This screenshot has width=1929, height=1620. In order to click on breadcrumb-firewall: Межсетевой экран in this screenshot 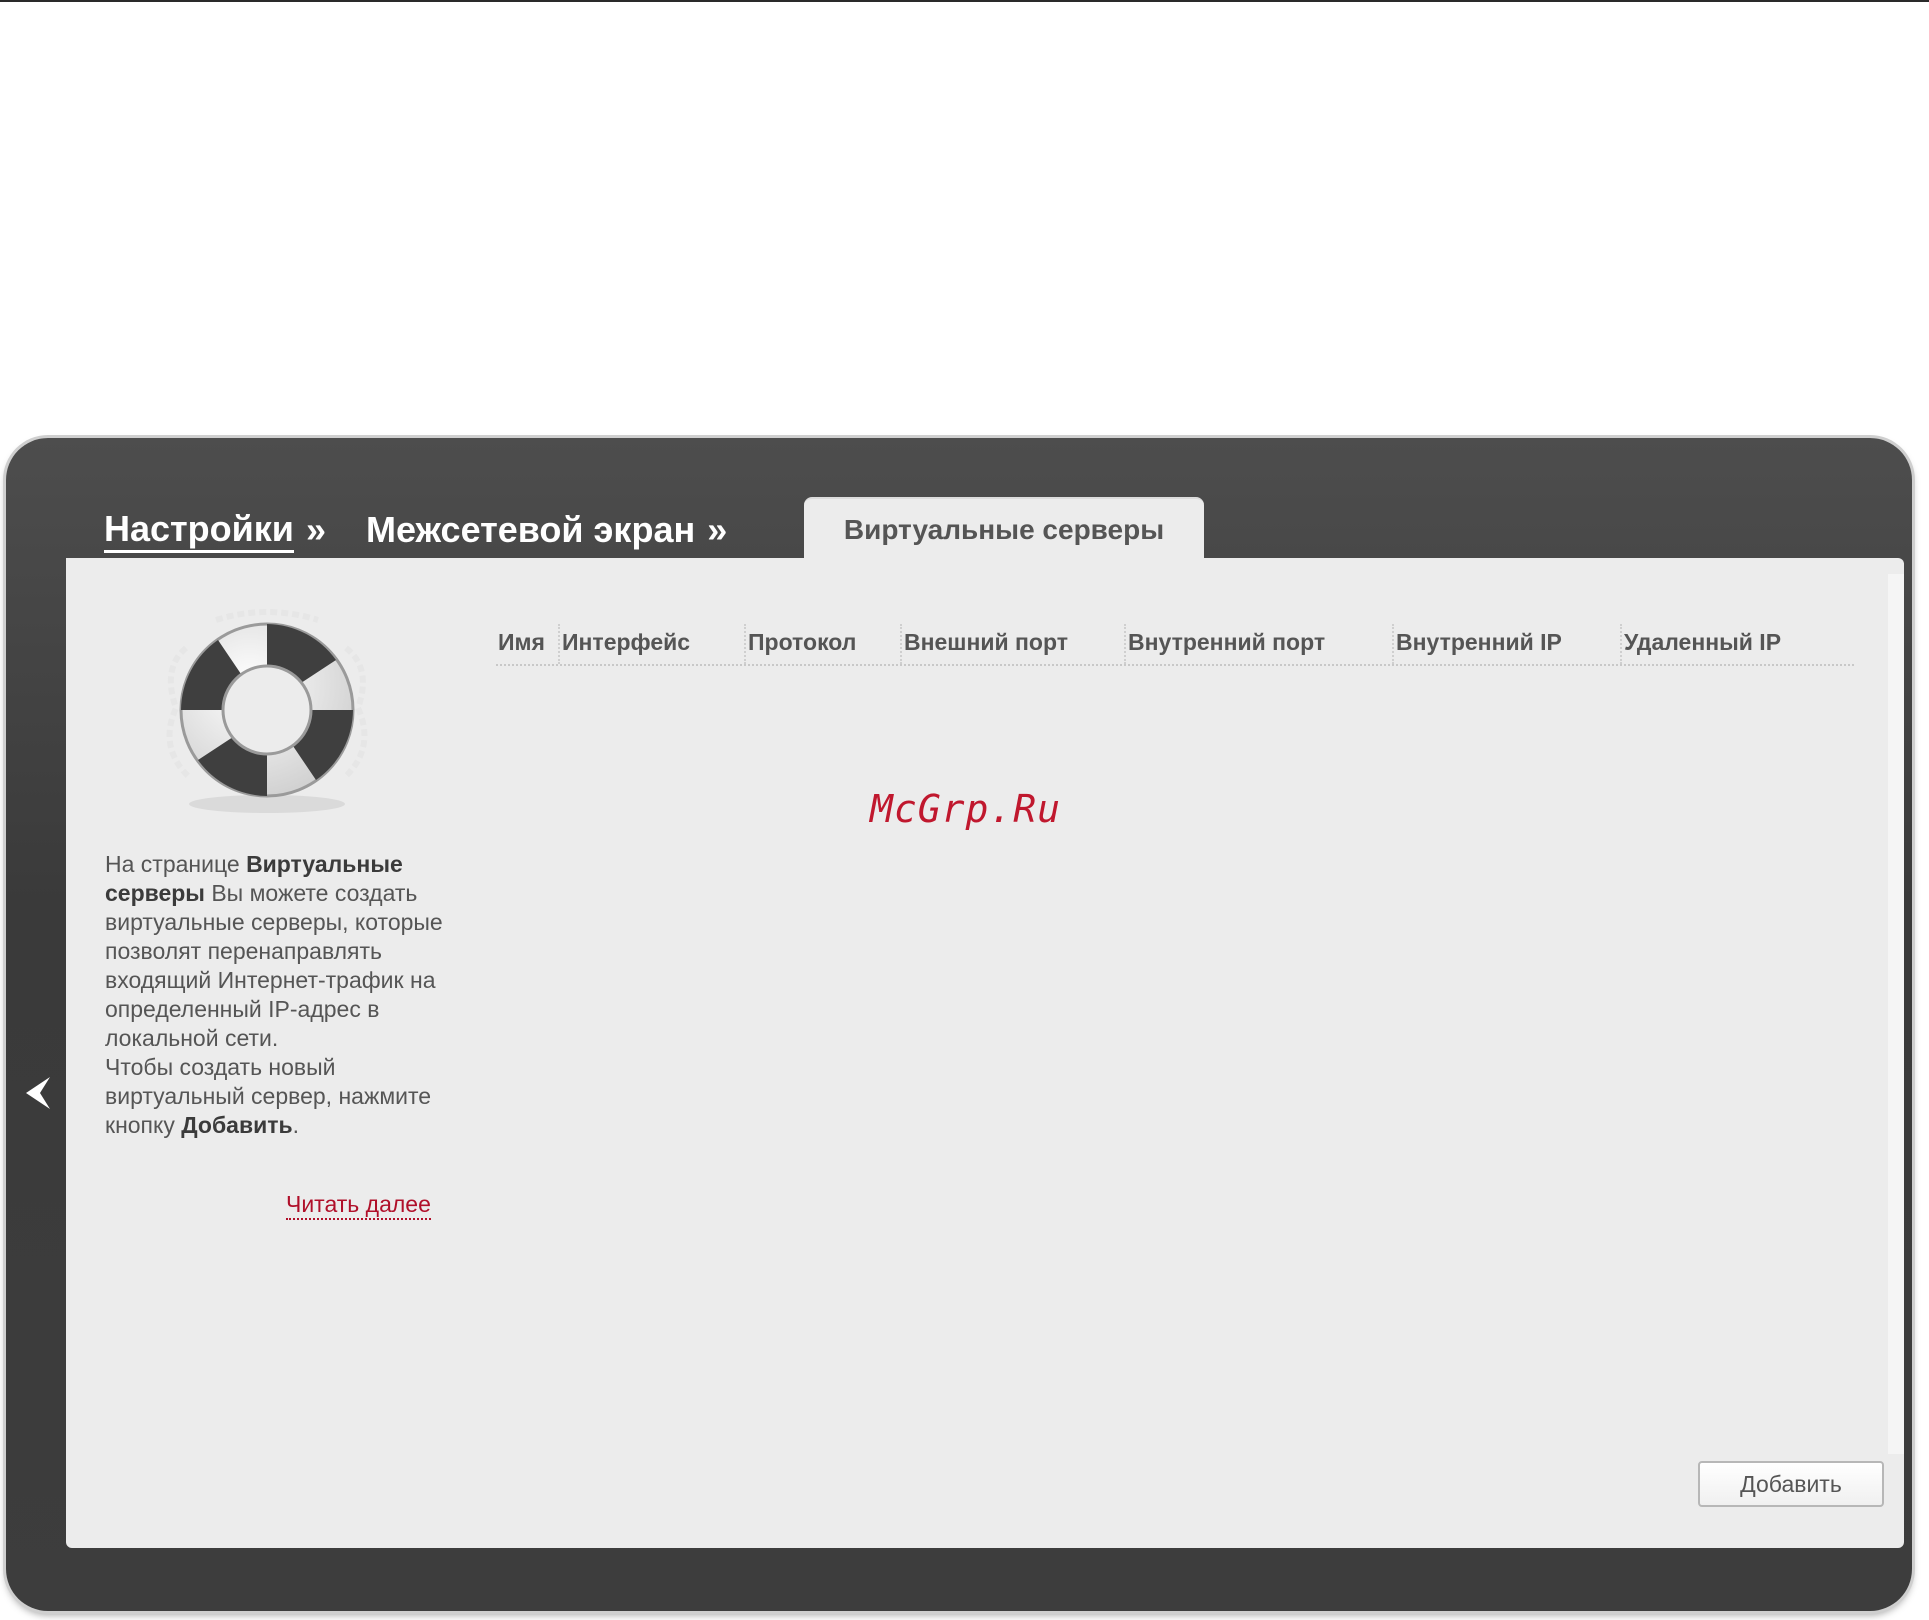, I will do `click(530, 530)`.